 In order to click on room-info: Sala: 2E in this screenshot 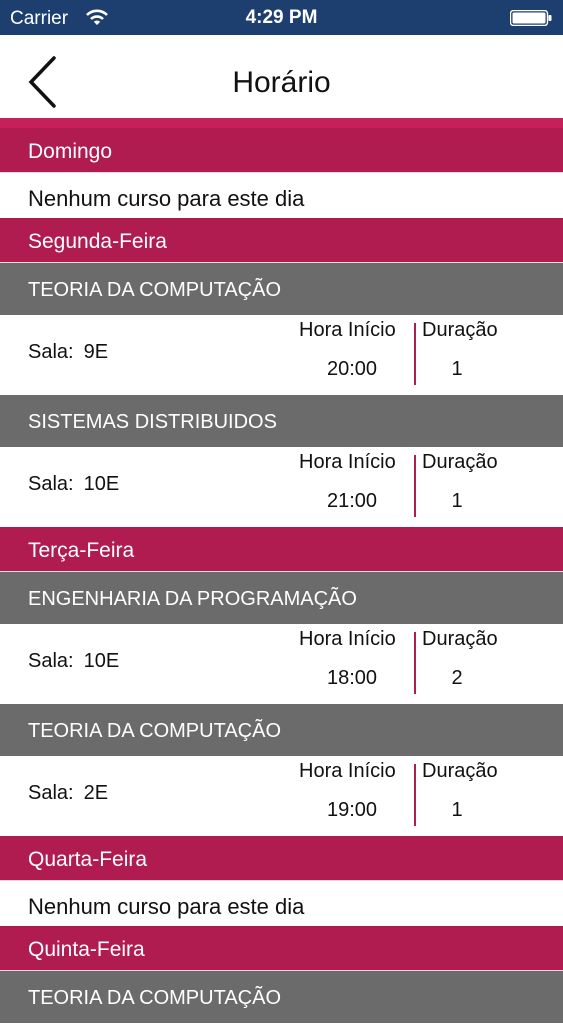, I will do `click(68, 793)`.